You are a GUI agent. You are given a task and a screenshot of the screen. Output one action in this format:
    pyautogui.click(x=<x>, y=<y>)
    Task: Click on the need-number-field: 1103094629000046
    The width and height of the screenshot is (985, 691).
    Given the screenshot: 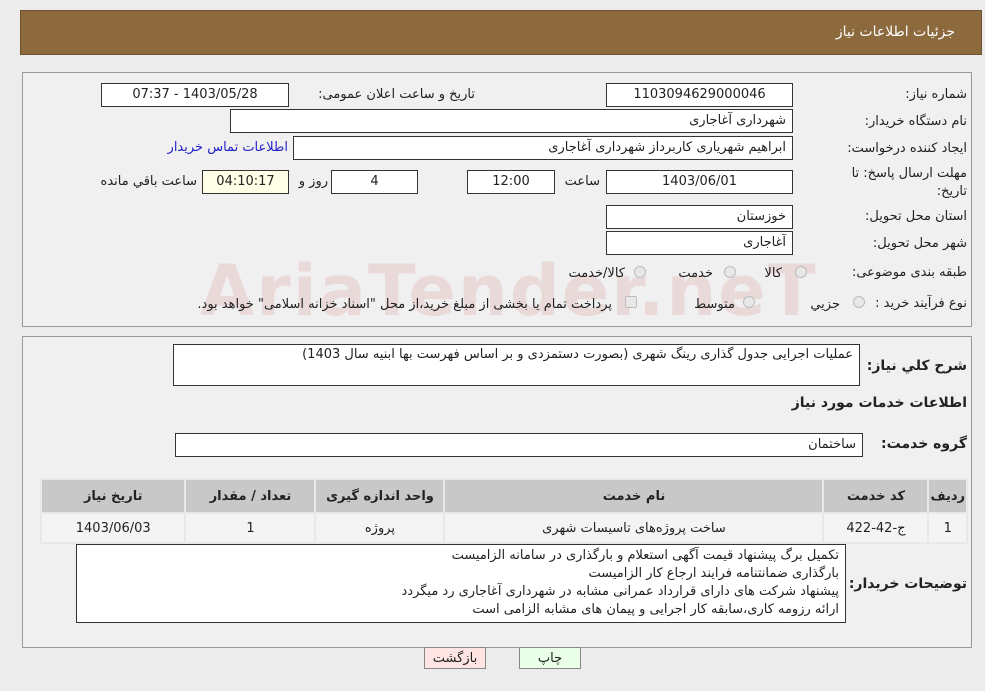 What is the action you would take?
    pyautogui.click(x=699, y=95)
    